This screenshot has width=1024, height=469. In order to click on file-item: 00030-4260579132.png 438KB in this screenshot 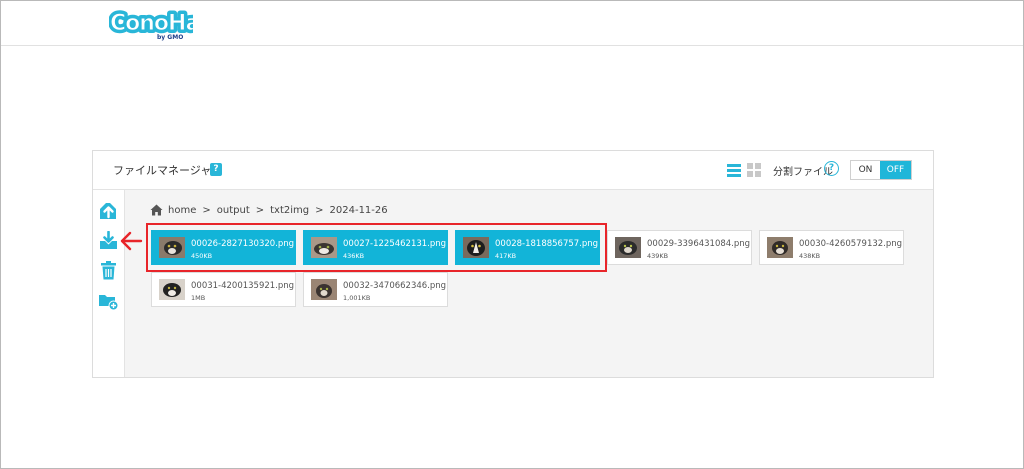, I will do `click(831, 247)`.